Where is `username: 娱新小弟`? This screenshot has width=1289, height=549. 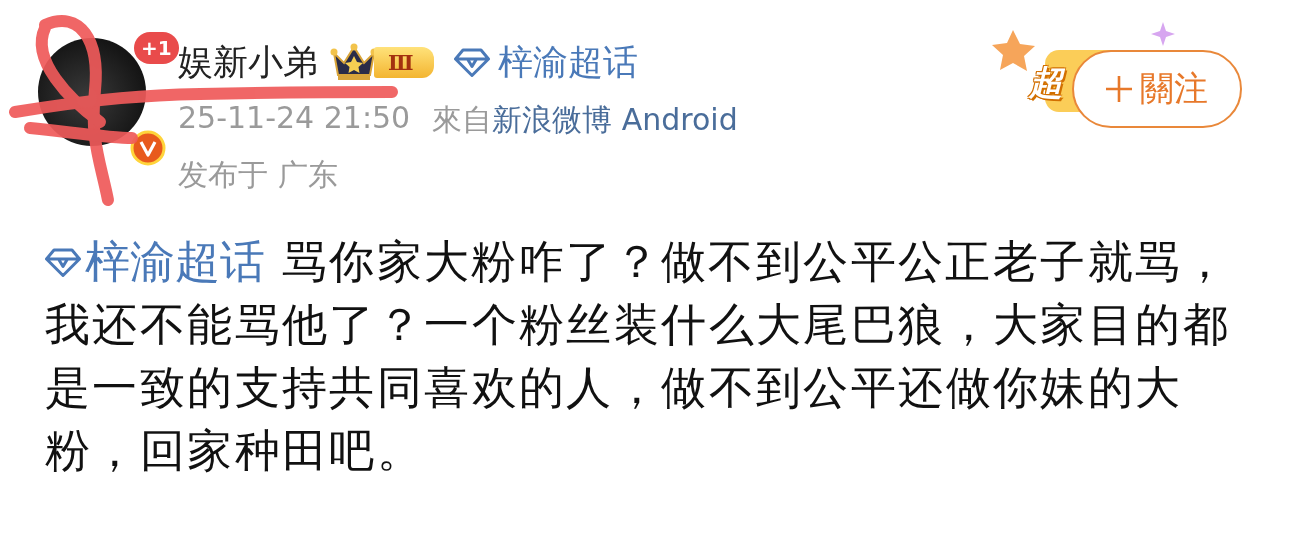 username: 娱新小弟 is located at coordinates (248, 62).